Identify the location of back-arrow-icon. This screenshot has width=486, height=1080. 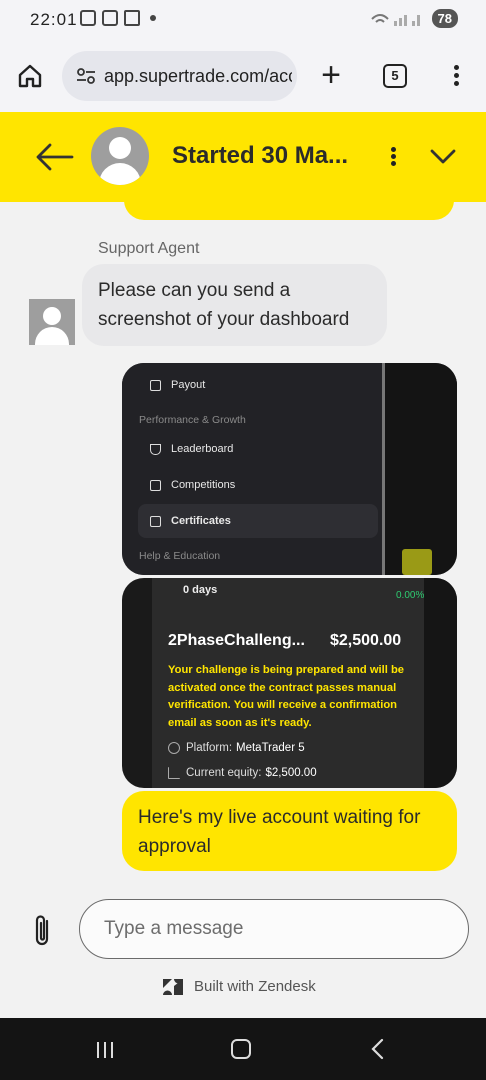
(54, 157).